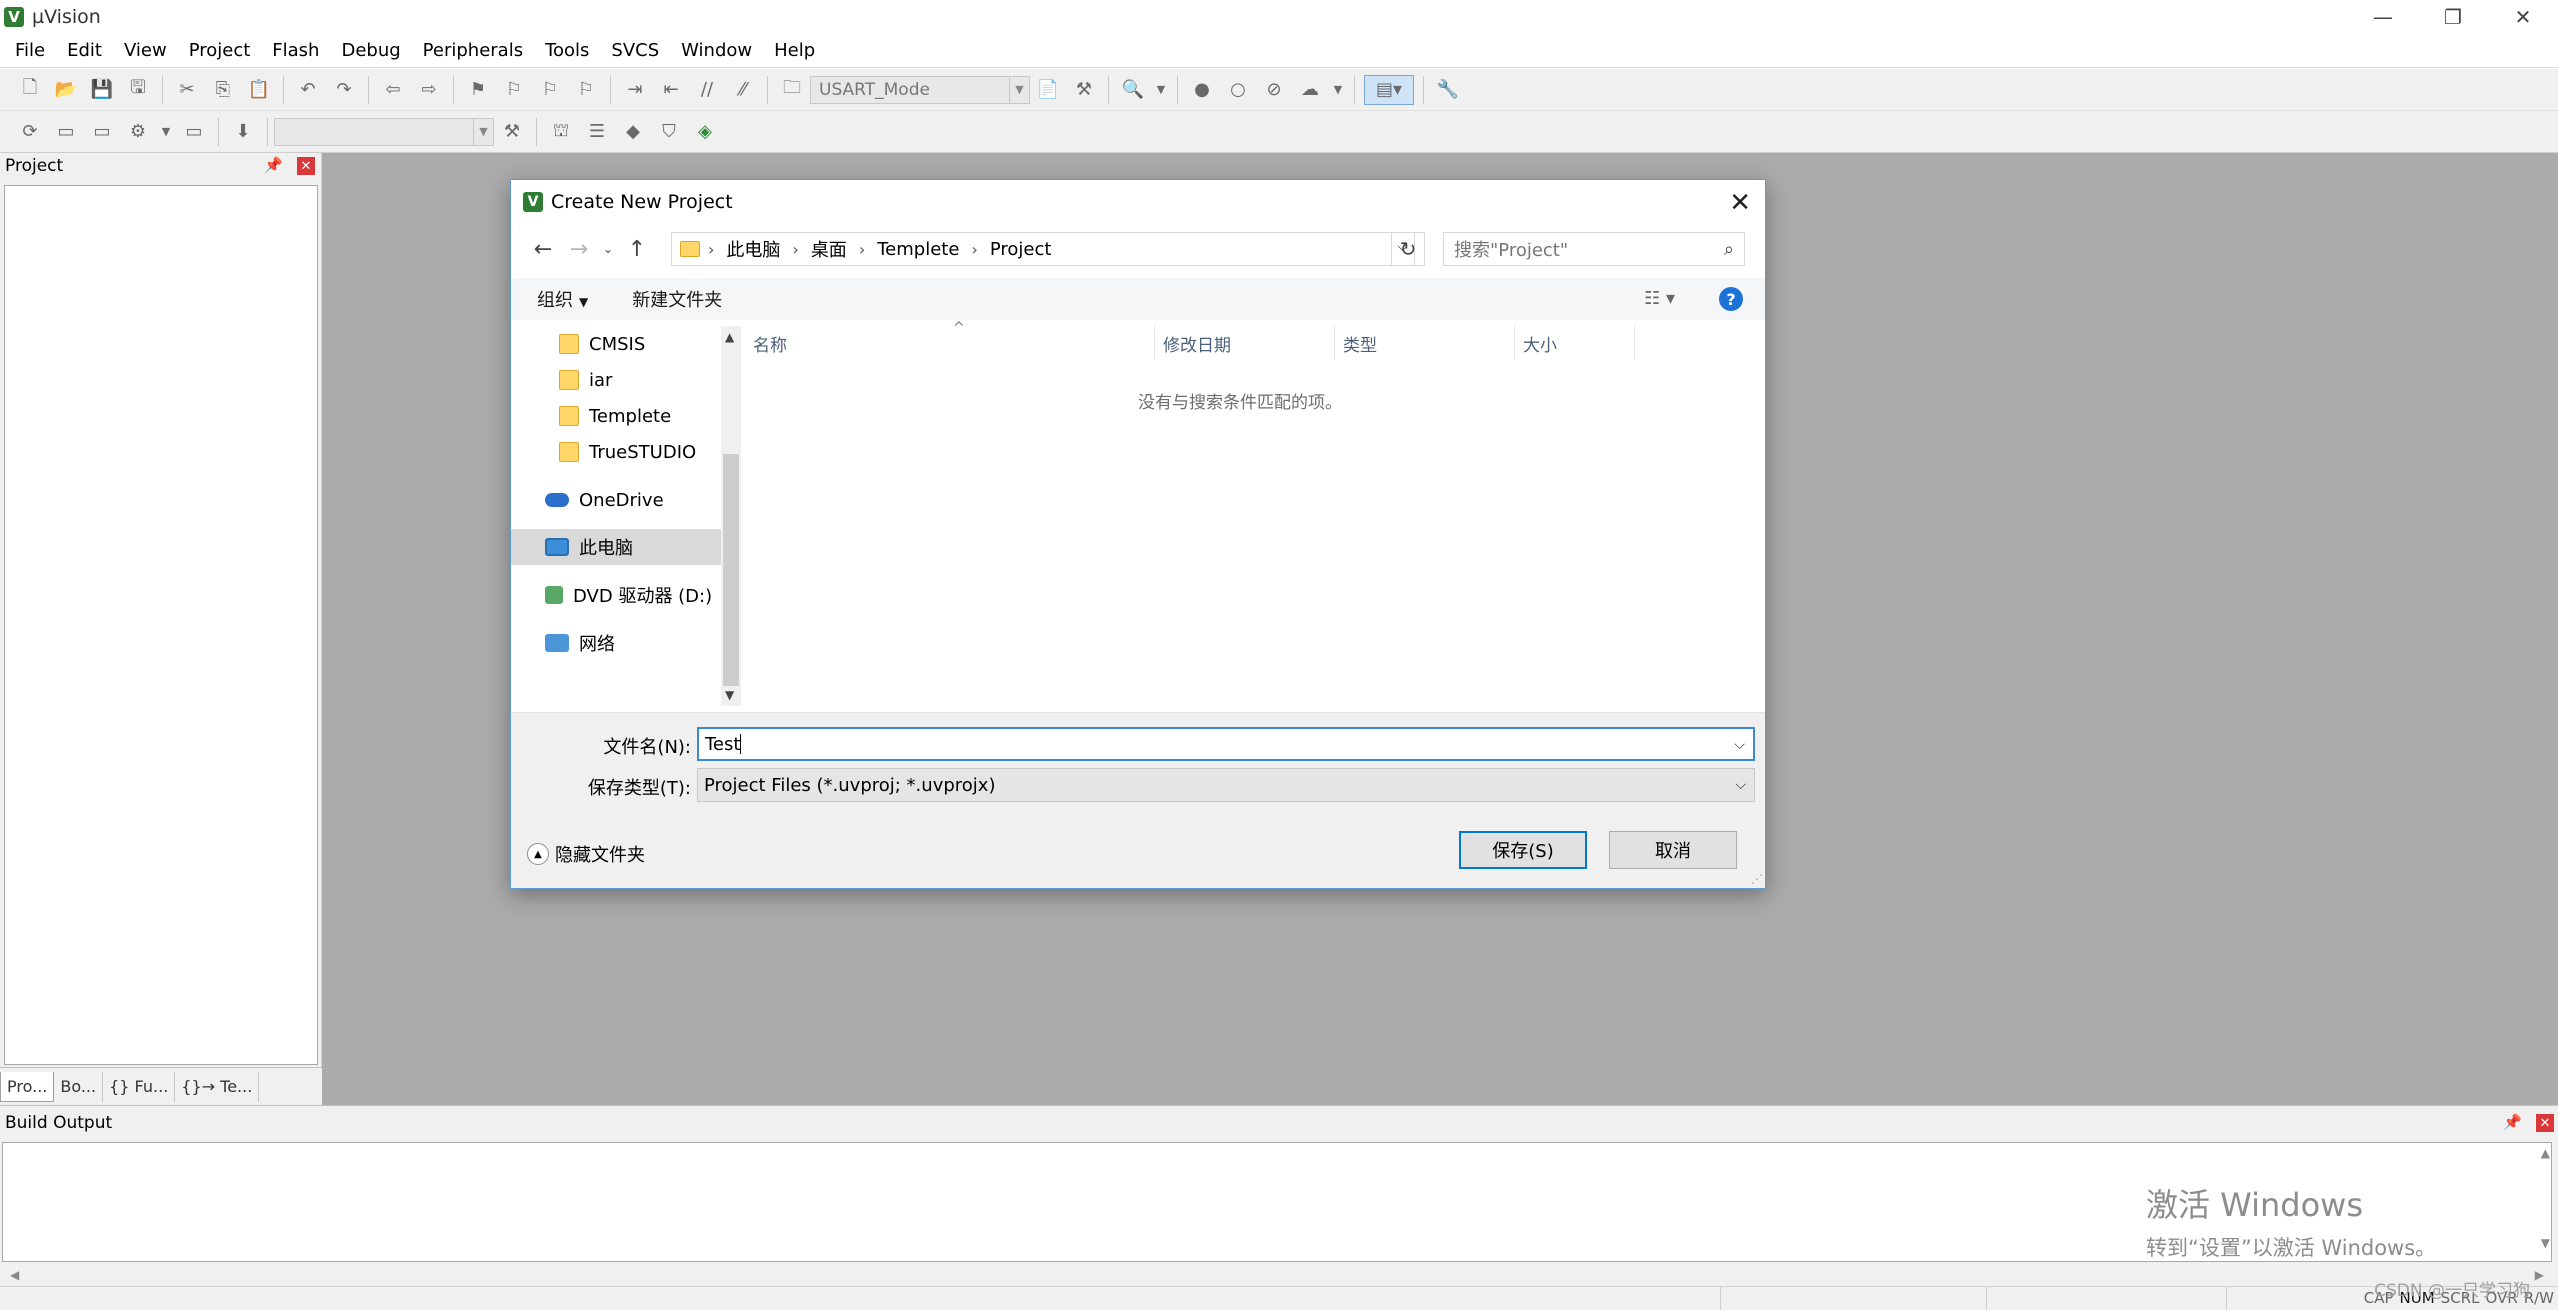 The height and width of the screenshot is (1310, 2558). Describe the element at coordinates (1757, 879) in the screenshot. I see `resize-grip-icon: ⋰` at that location.